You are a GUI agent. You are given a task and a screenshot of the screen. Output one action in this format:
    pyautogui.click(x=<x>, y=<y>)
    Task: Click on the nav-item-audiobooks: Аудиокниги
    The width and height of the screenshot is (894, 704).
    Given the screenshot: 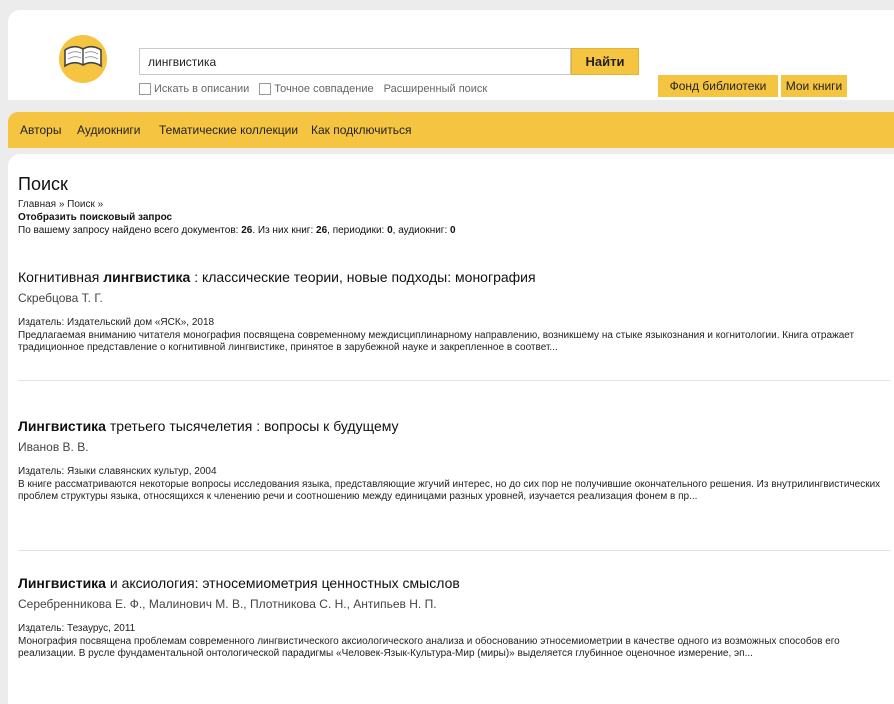 What is the action you would take?
    pyautogui.click(x=109, y=130)
    